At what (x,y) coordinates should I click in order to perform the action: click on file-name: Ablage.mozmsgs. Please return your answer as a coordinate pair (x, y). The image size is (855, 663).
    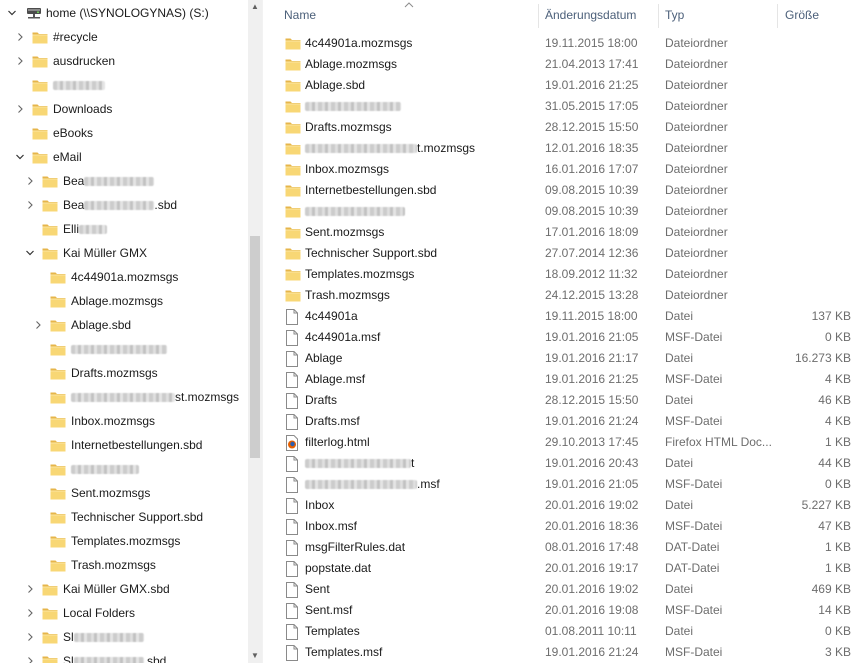
    Looking at the image, I should click on (351, 64).